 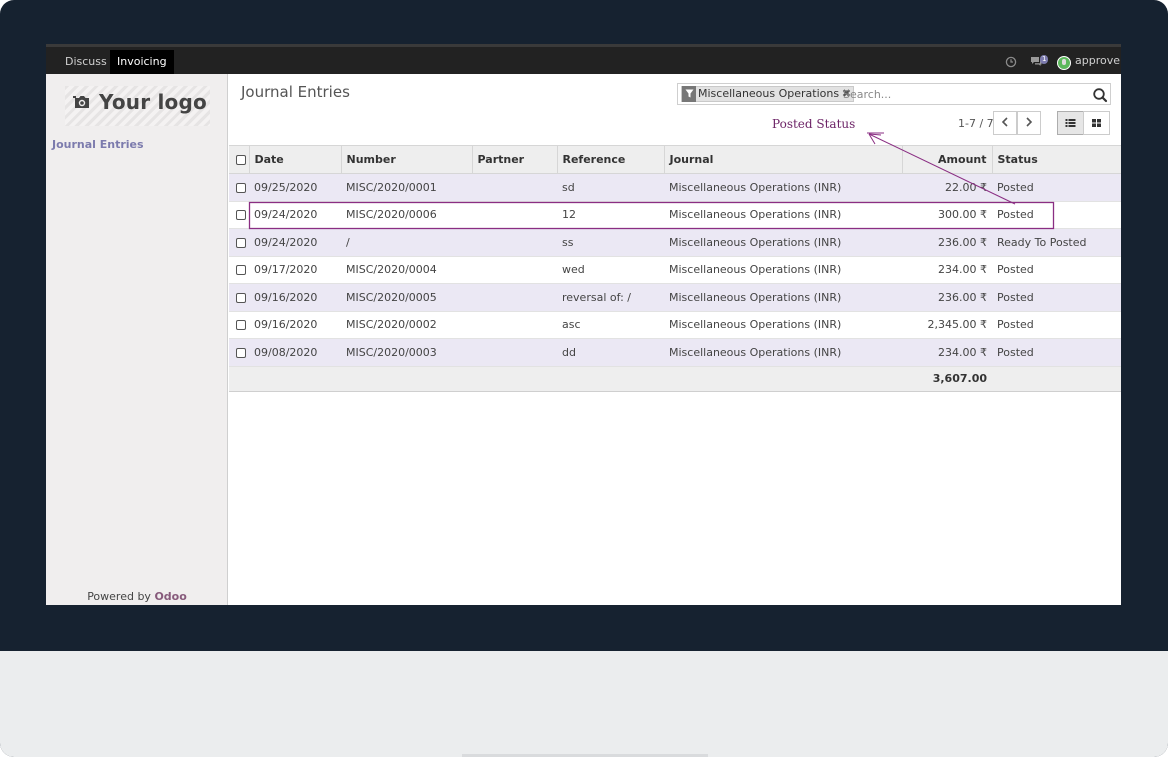 What do you see at coordinates (610, 242) in the screenshot?
I see `cell-reference: ss` at bounding box center [610, 242].